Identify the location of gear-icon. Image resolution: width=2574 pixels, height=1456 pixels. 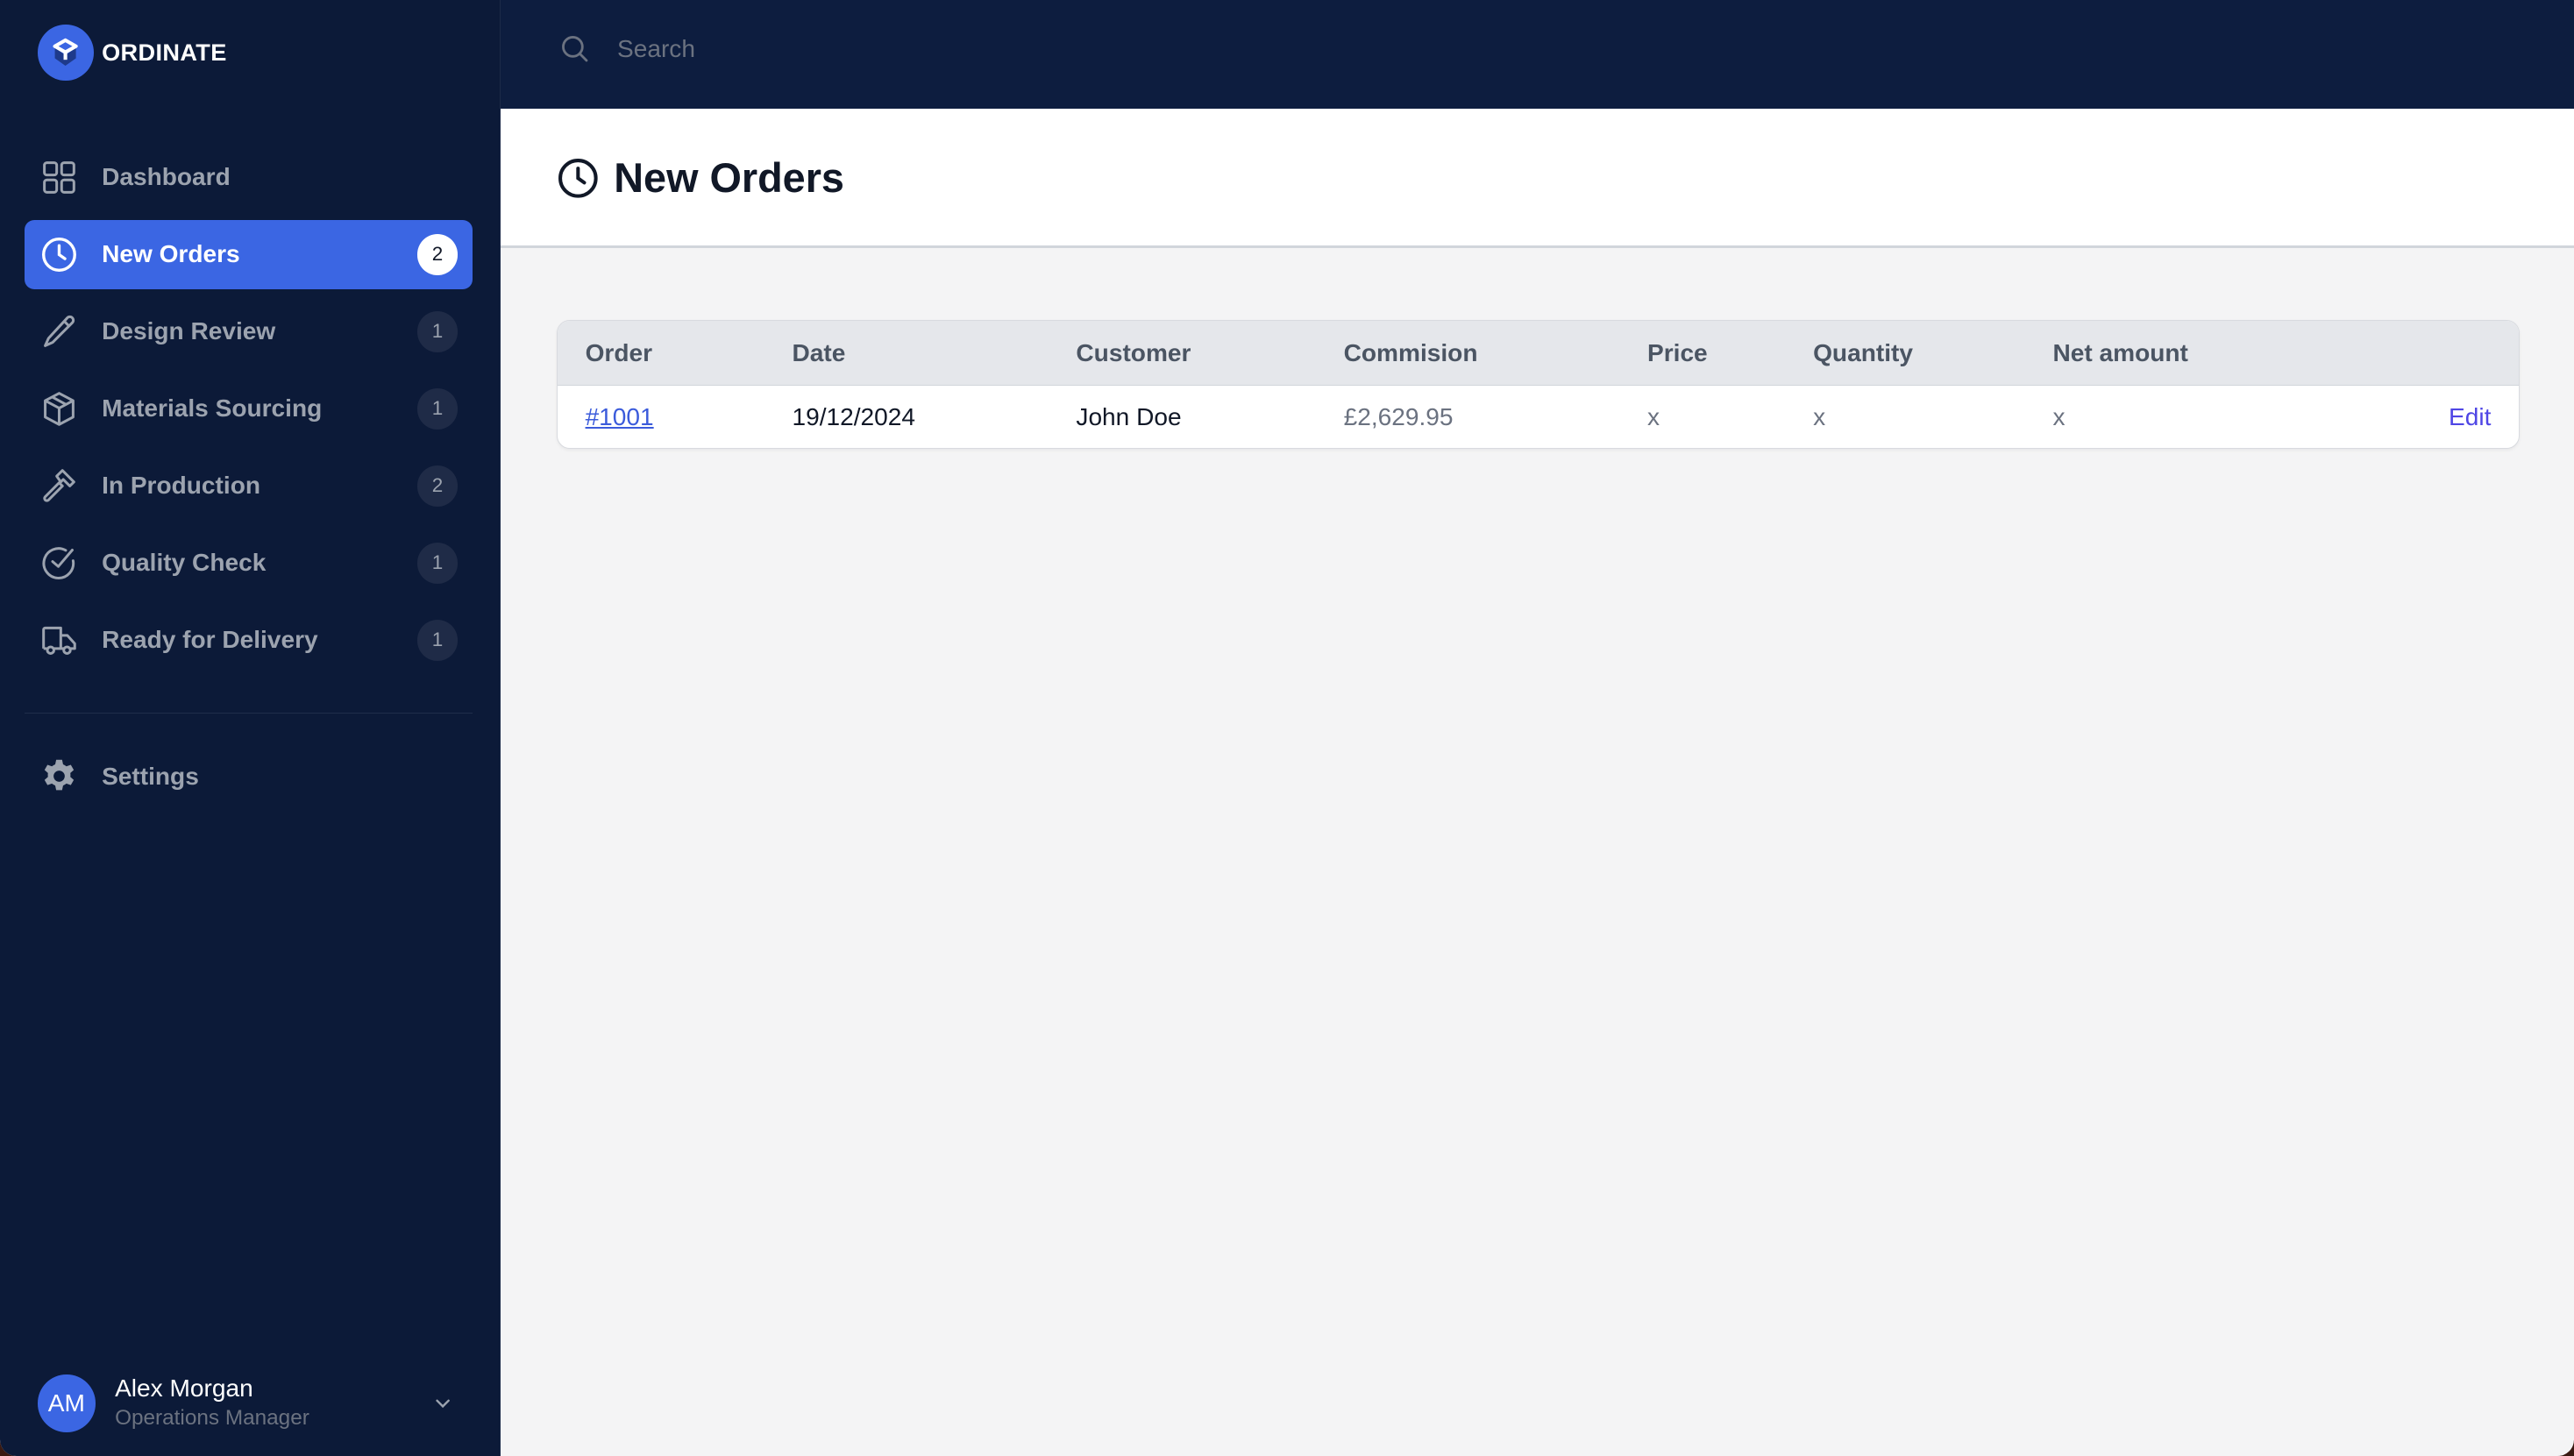
(59, 776).